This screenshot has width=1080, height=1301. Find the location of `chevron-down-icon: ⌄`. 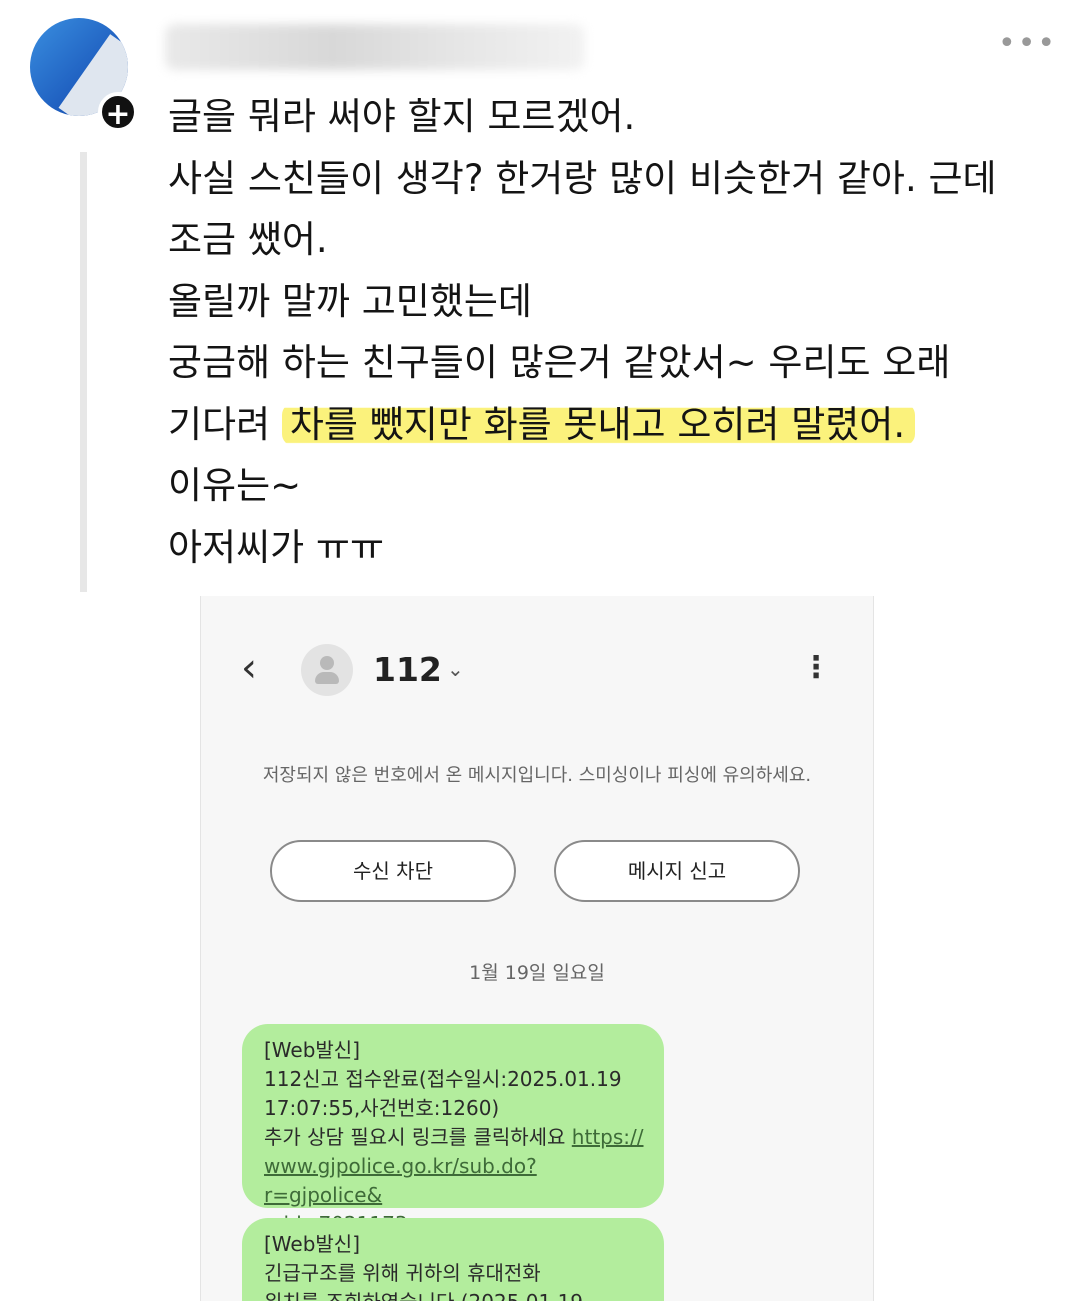

chevron-down-icon: ⌄ is located at coordinates (458, 669).